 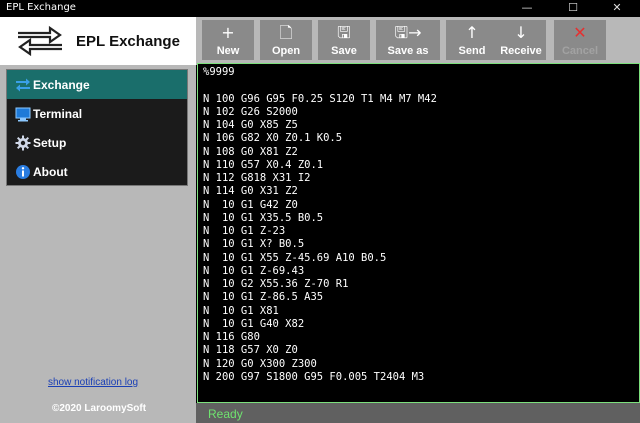 I want to click on open-button: 🗋 Open, so click(x=286, y=40).